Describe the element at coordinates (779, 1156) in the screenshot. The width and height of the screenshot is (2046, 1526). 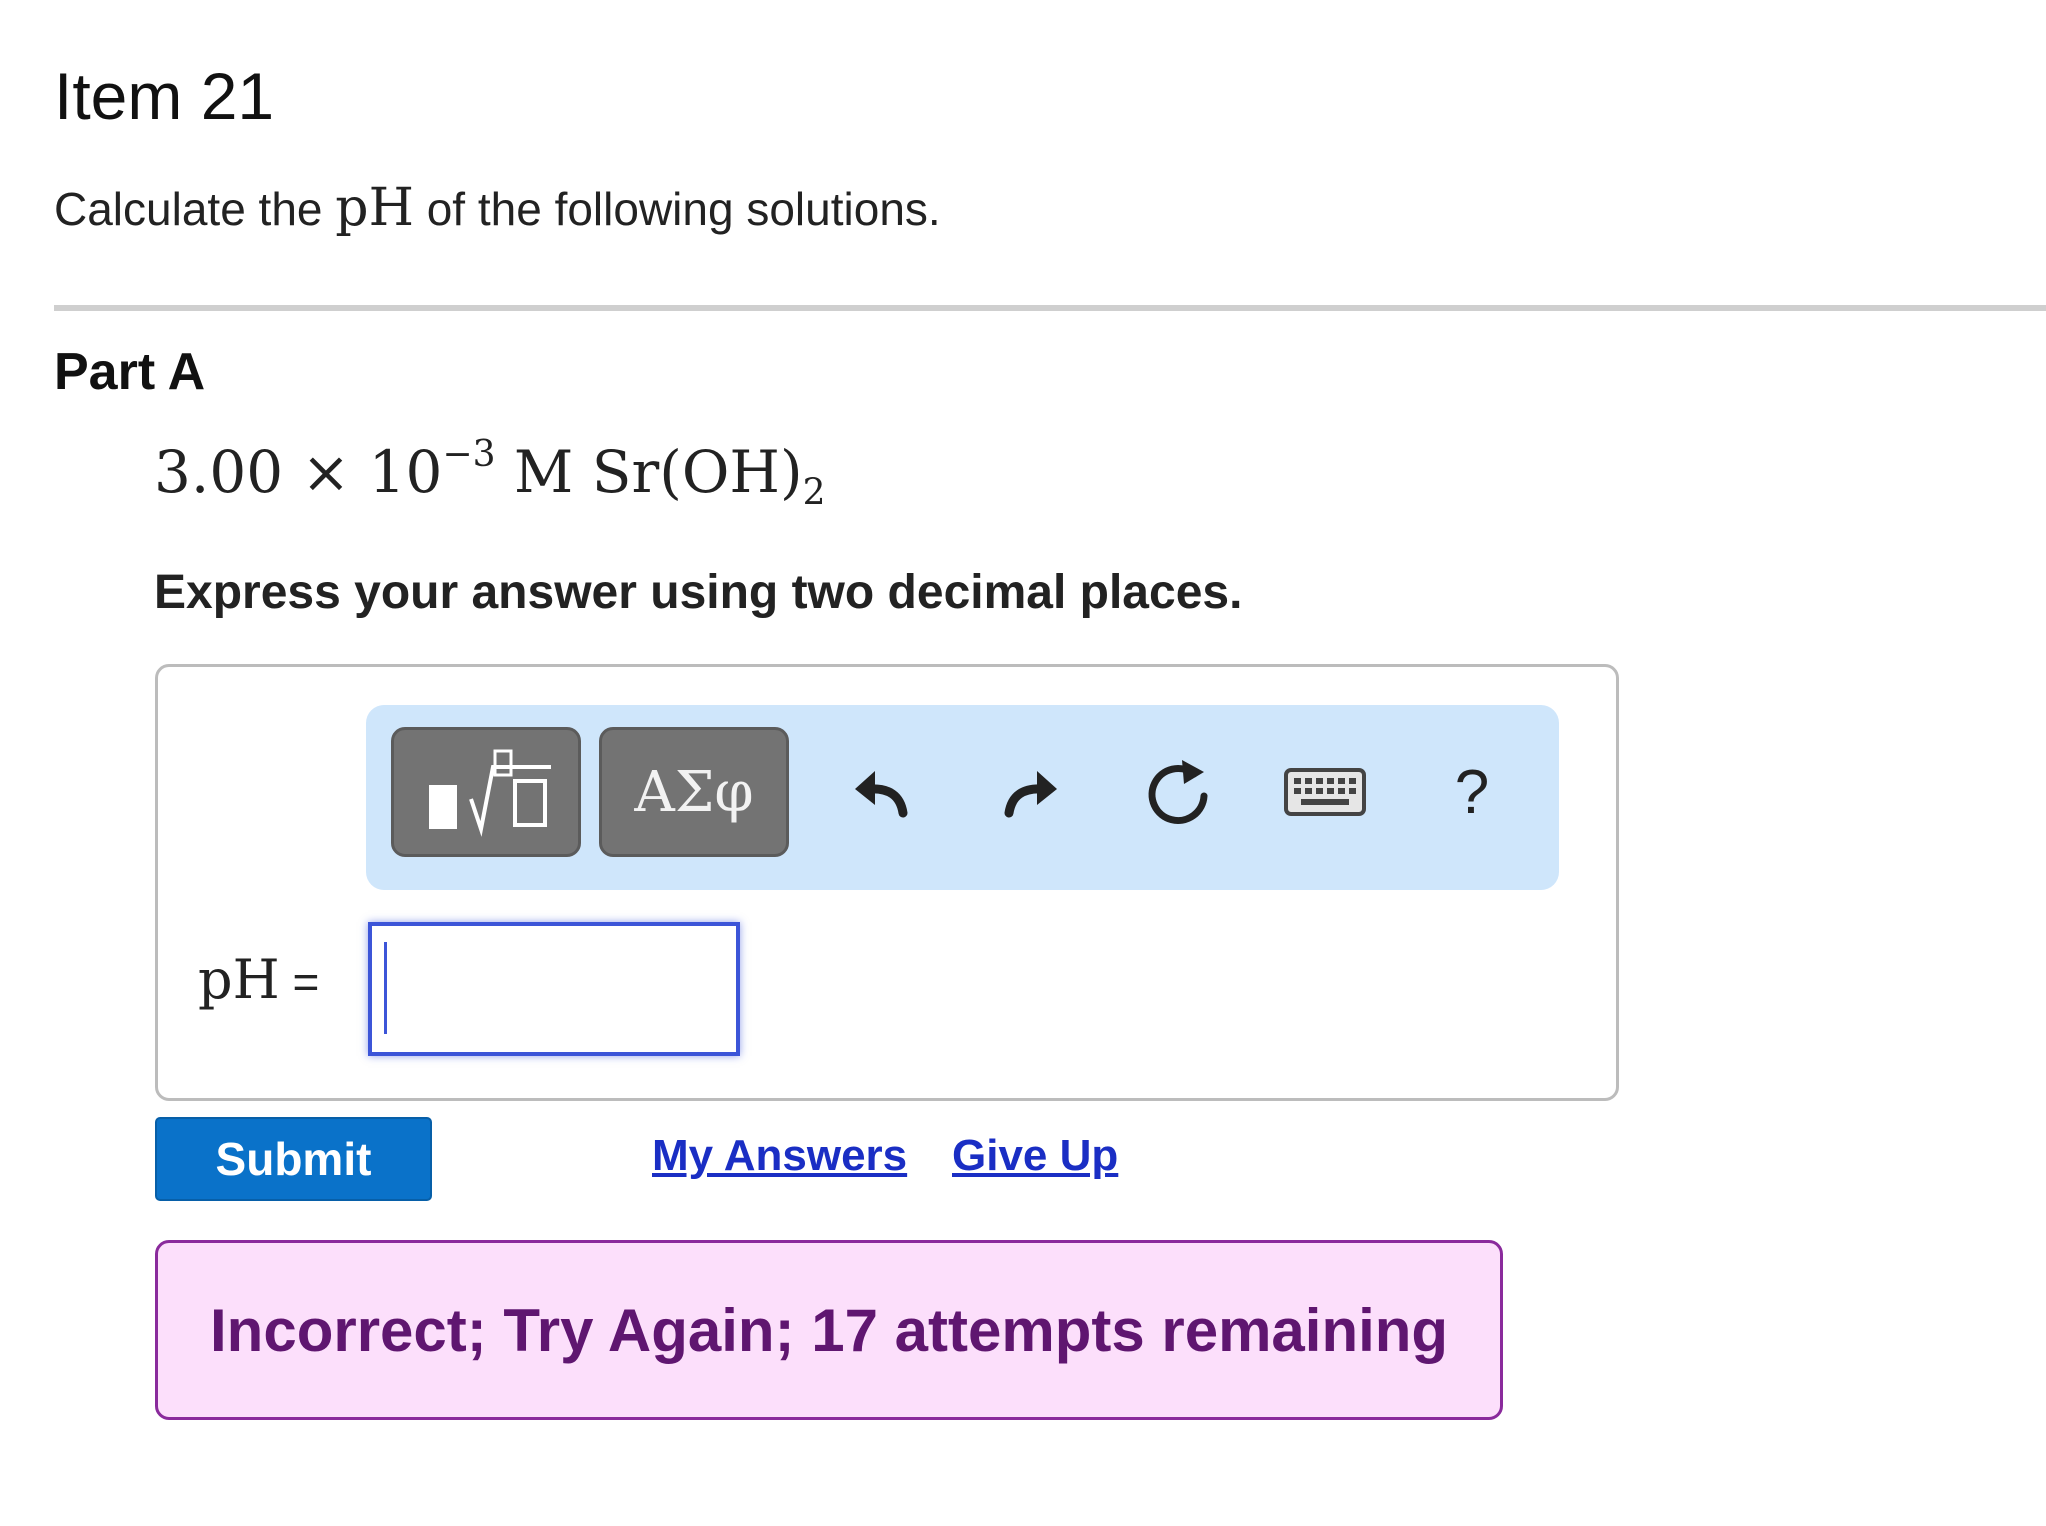
I see `my-answers-link: My Answers` at that location.